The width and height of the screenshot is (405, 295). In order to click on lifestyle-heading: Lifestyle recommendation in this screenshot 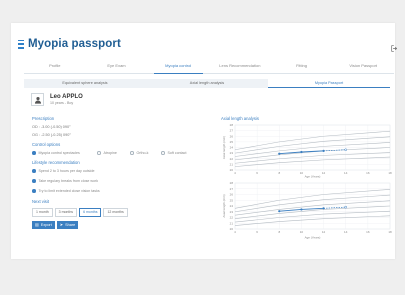, I will do `click(56, 162)`.